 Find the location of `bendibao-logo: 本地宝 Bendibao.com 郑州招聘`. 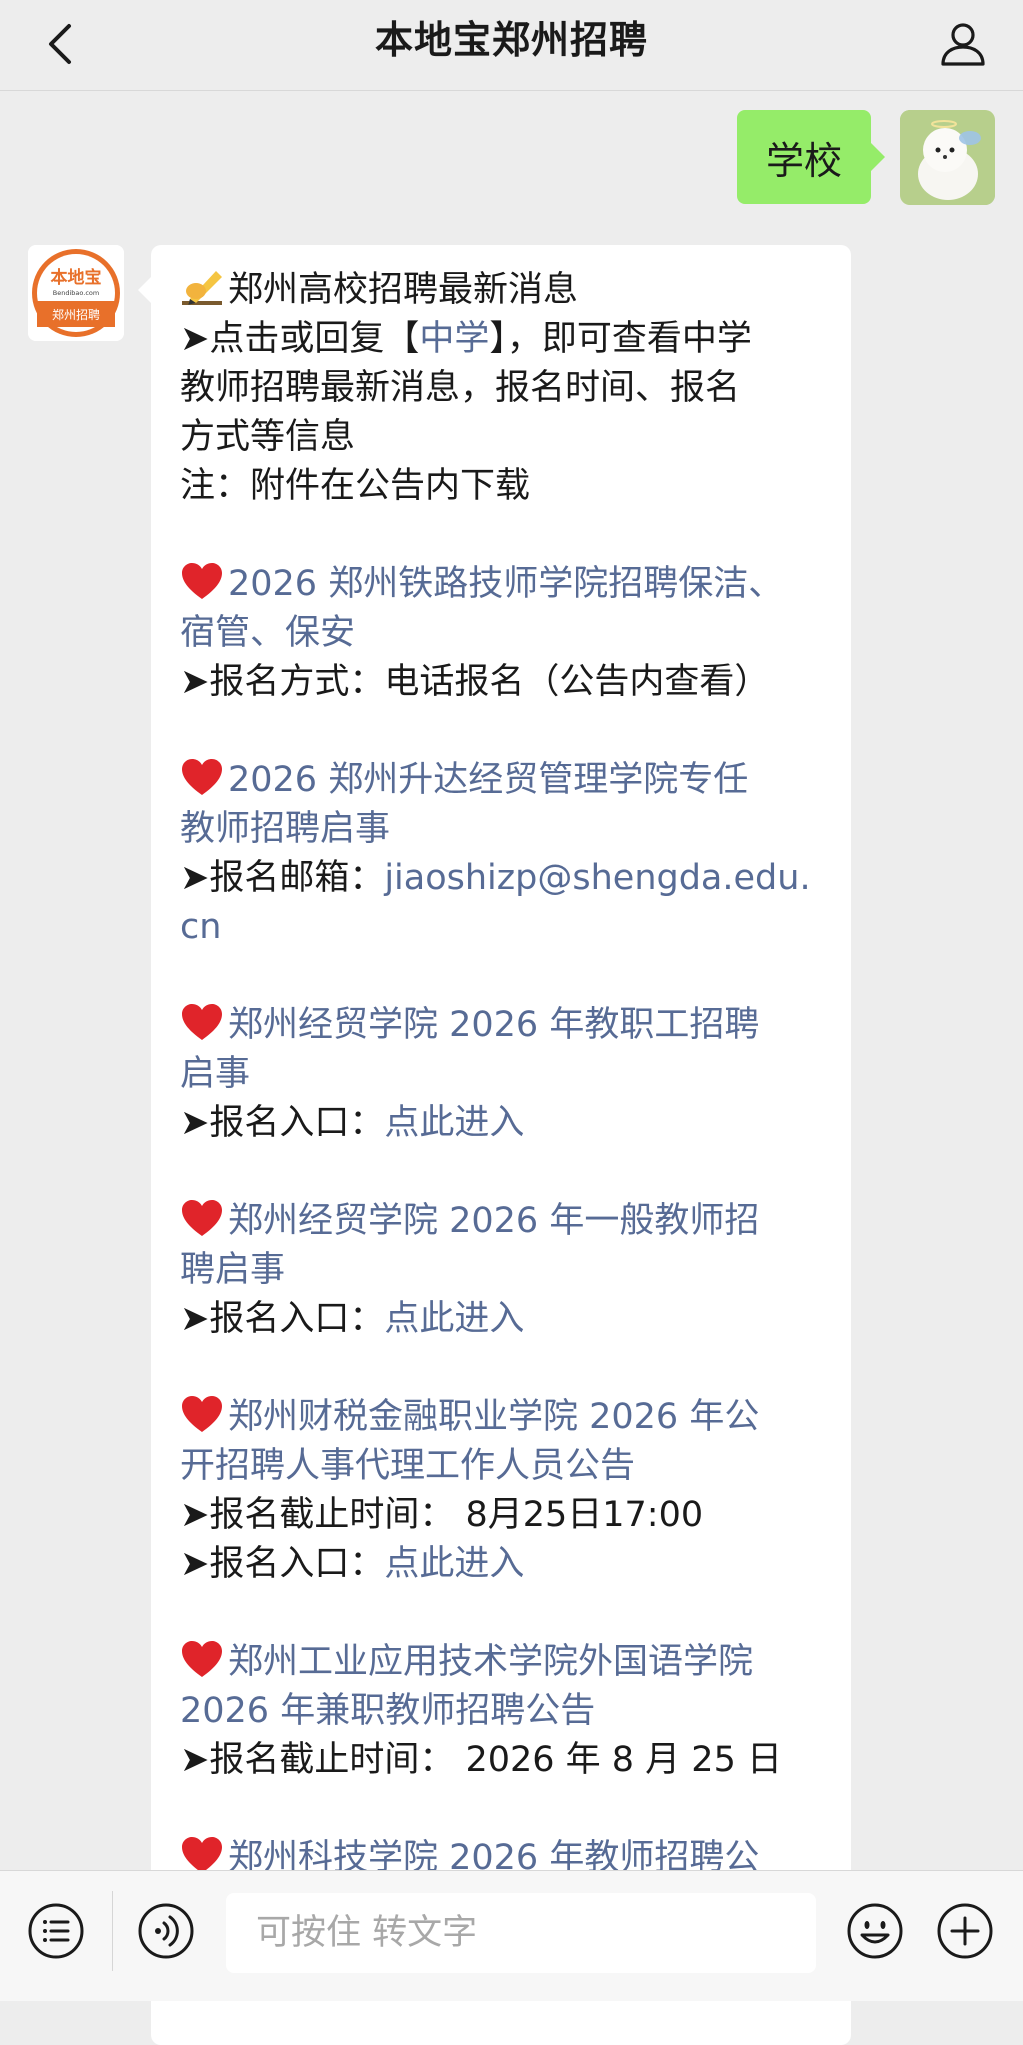

bendibao-logo: 本地宝 Bendibao.com 郑州招聘 is located at coordinates (76, 293).